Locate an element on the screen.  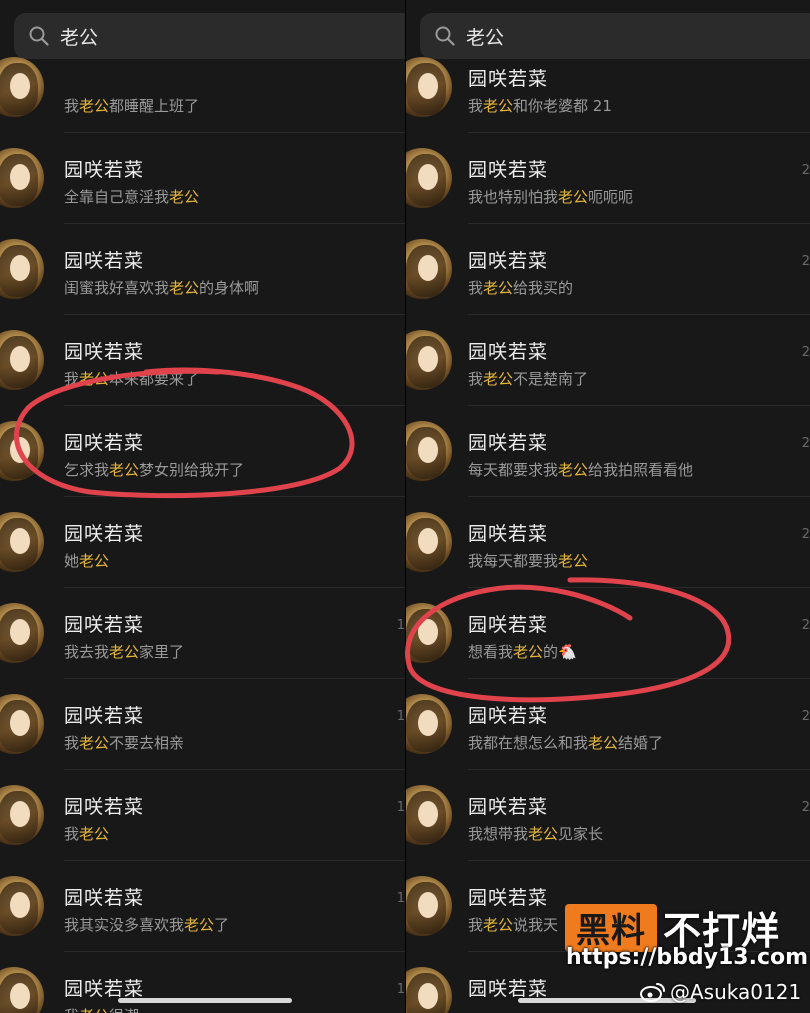
search-result-item: 园咲若菜 乞求我老公梦女别给我开了 is located at coordinates (202, 451).